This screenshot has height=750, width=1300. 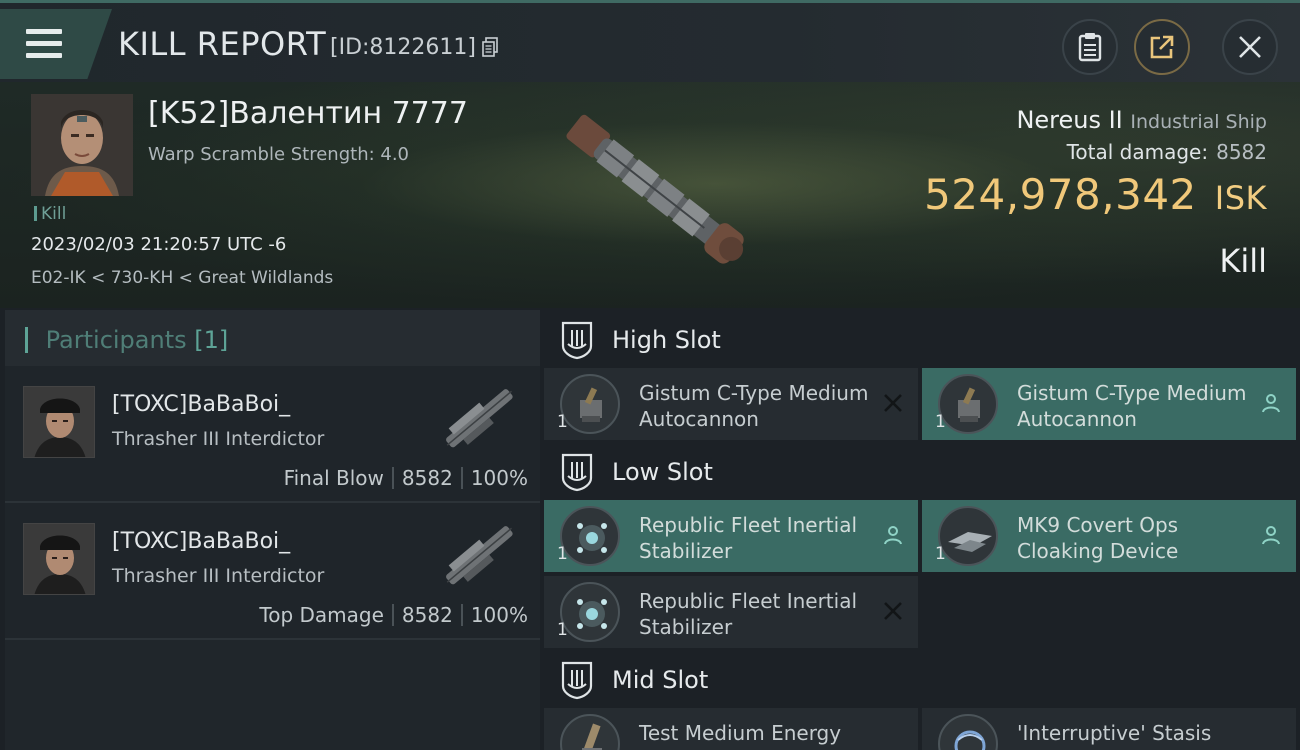 I want to click on ship-class: Industrial Ship, so click(x=1198, y=122).